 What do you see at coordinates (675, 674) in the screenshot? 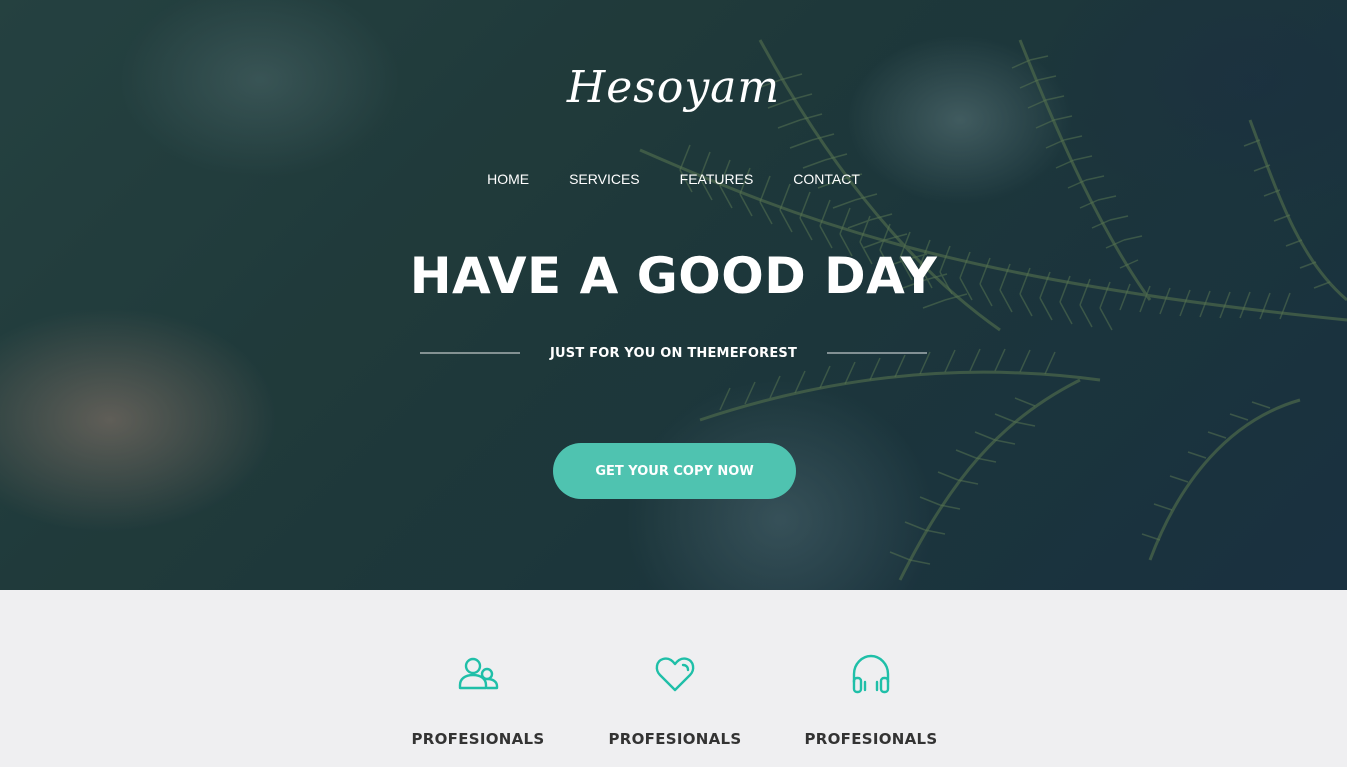
I see `heart-icon` at bounding box center [675, 674].